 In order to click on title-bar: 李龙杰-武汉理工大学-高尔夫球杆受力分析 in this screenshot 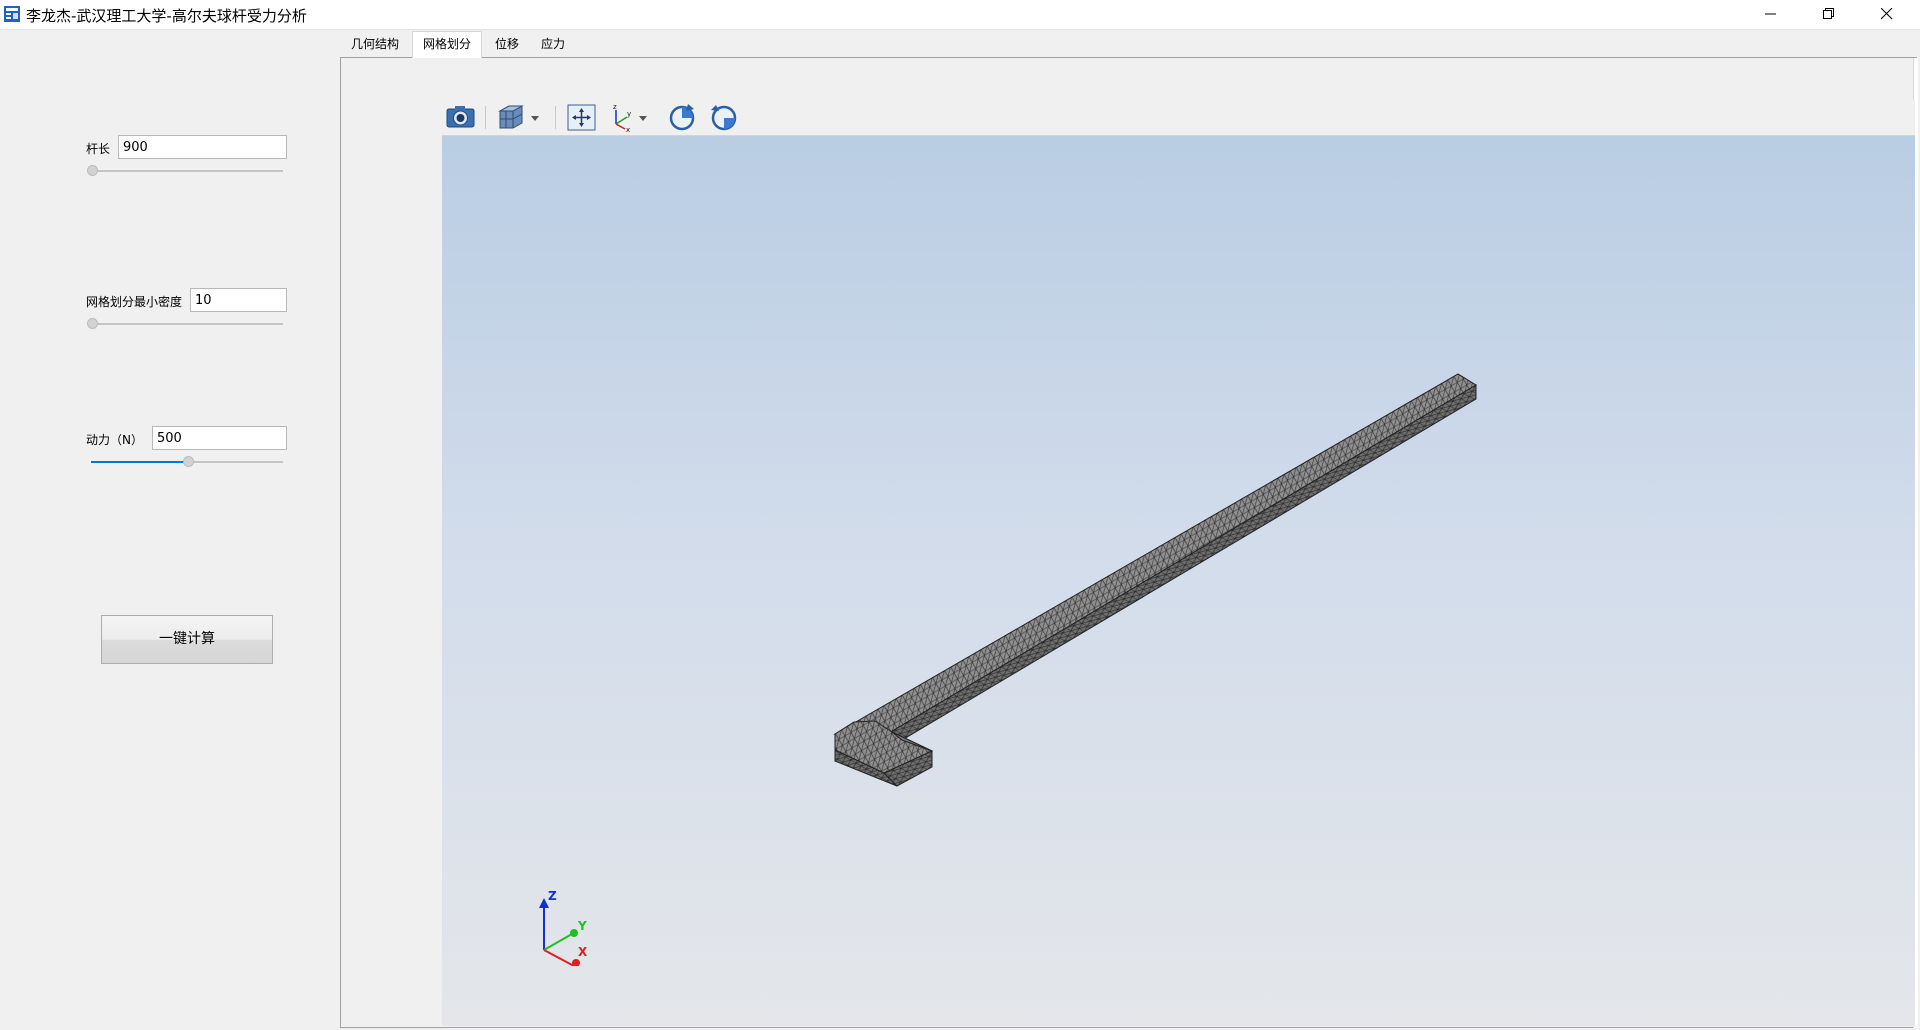, I will do `click(960, 15)`.